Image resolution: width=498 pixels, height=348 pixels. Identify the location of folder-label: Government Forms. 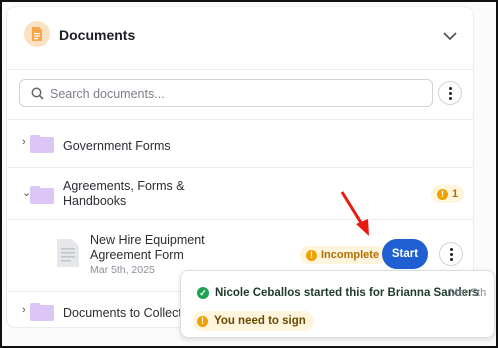
(117, 146).